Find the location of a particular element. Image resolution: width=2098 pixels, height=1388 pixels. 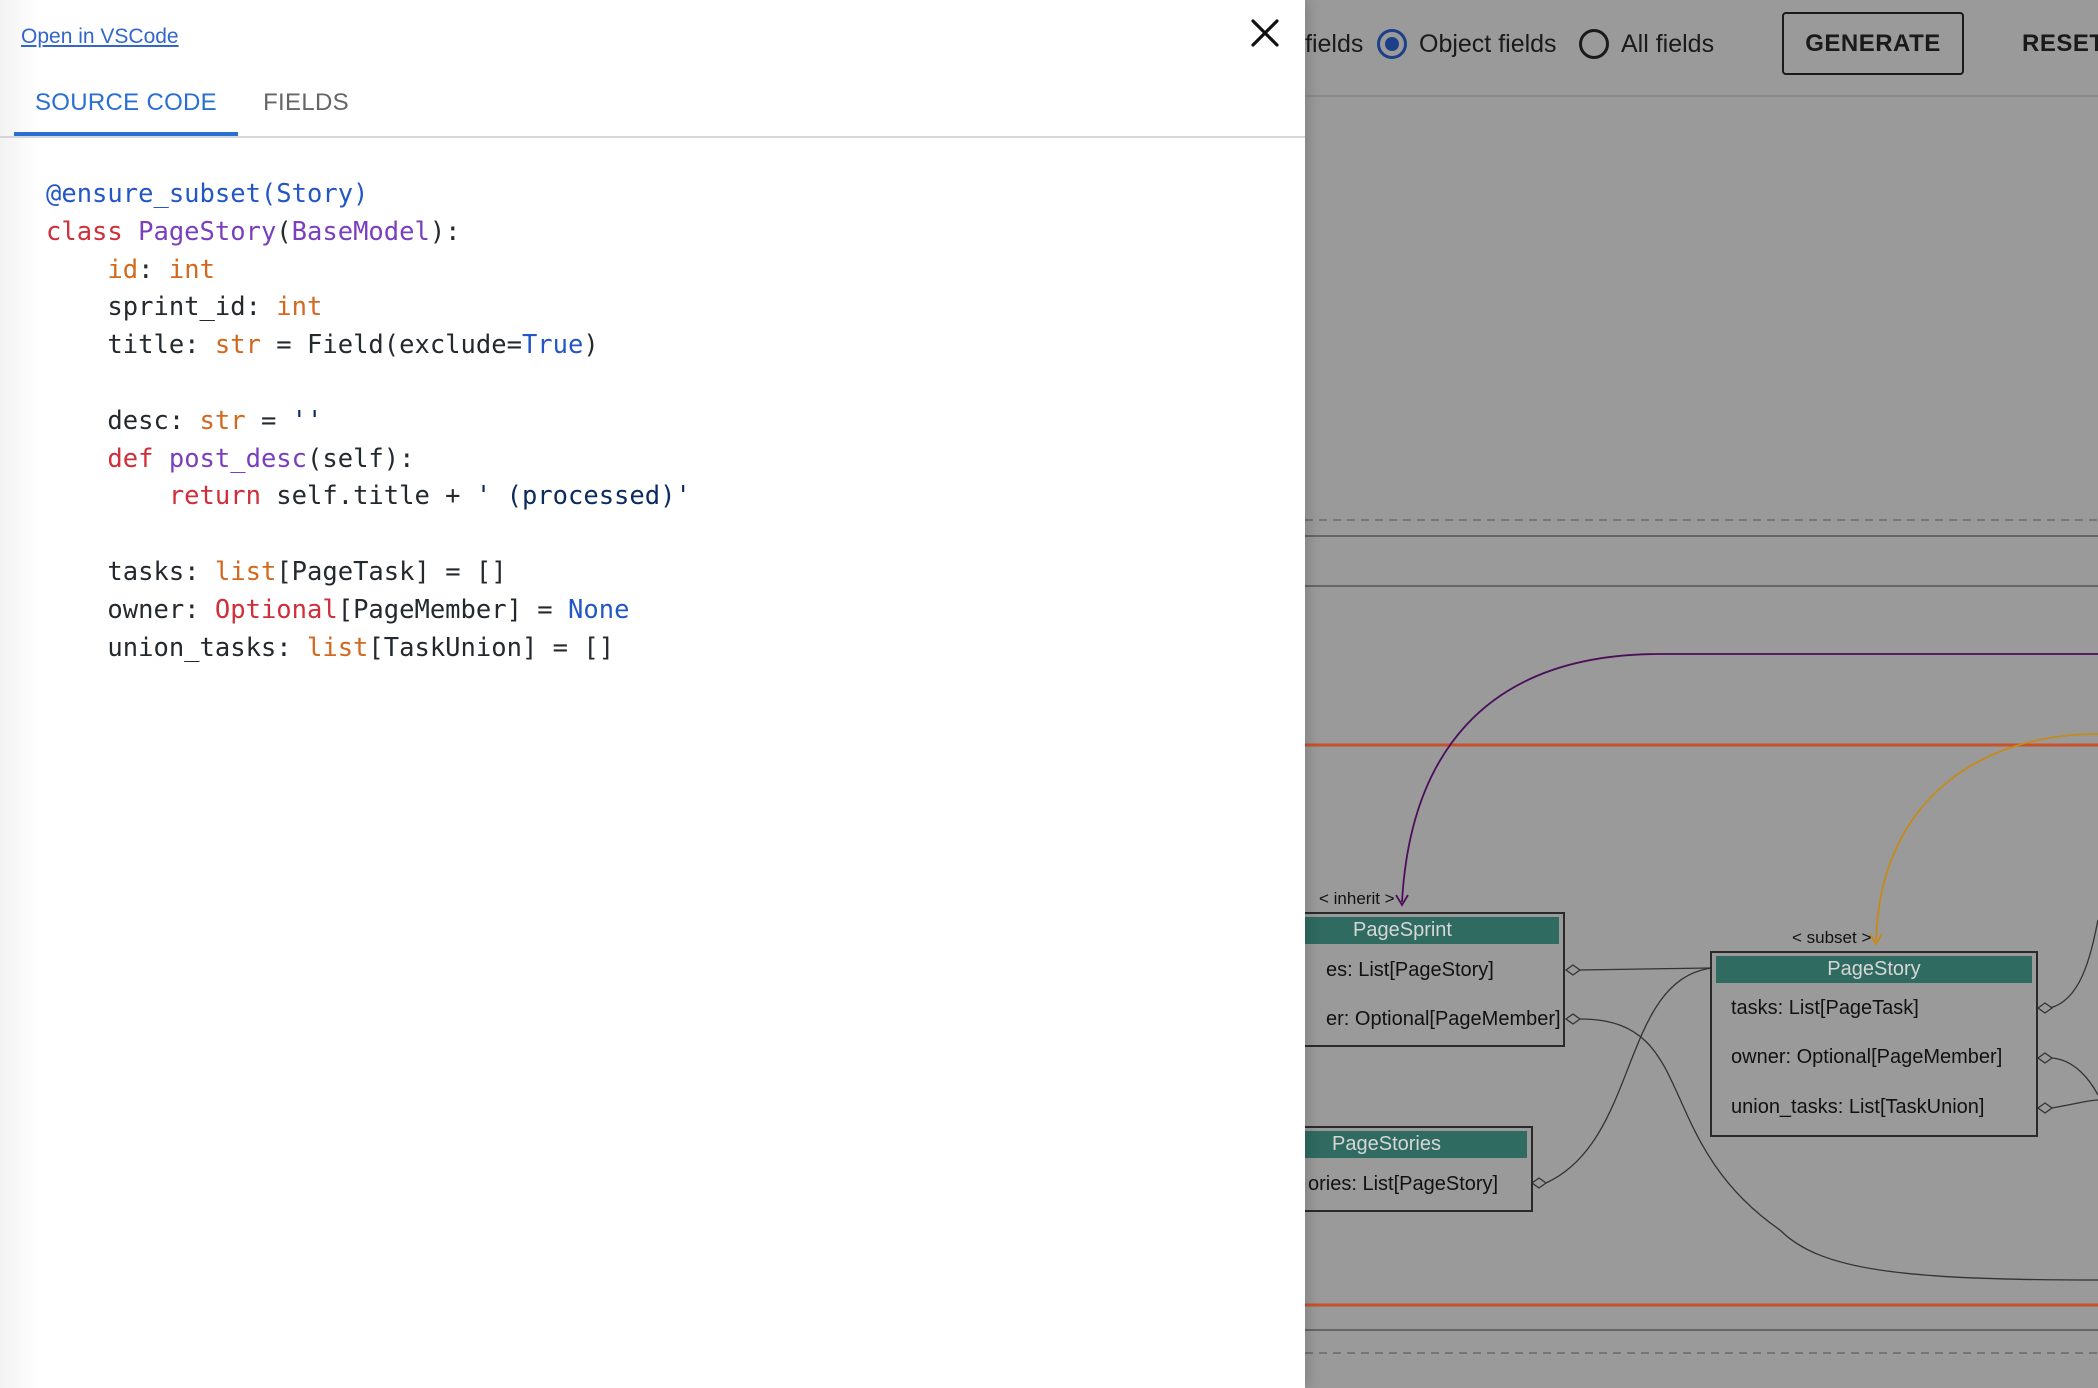

node-field: owner: Optional[PageMember] is located at coordinates (1867, 1057).